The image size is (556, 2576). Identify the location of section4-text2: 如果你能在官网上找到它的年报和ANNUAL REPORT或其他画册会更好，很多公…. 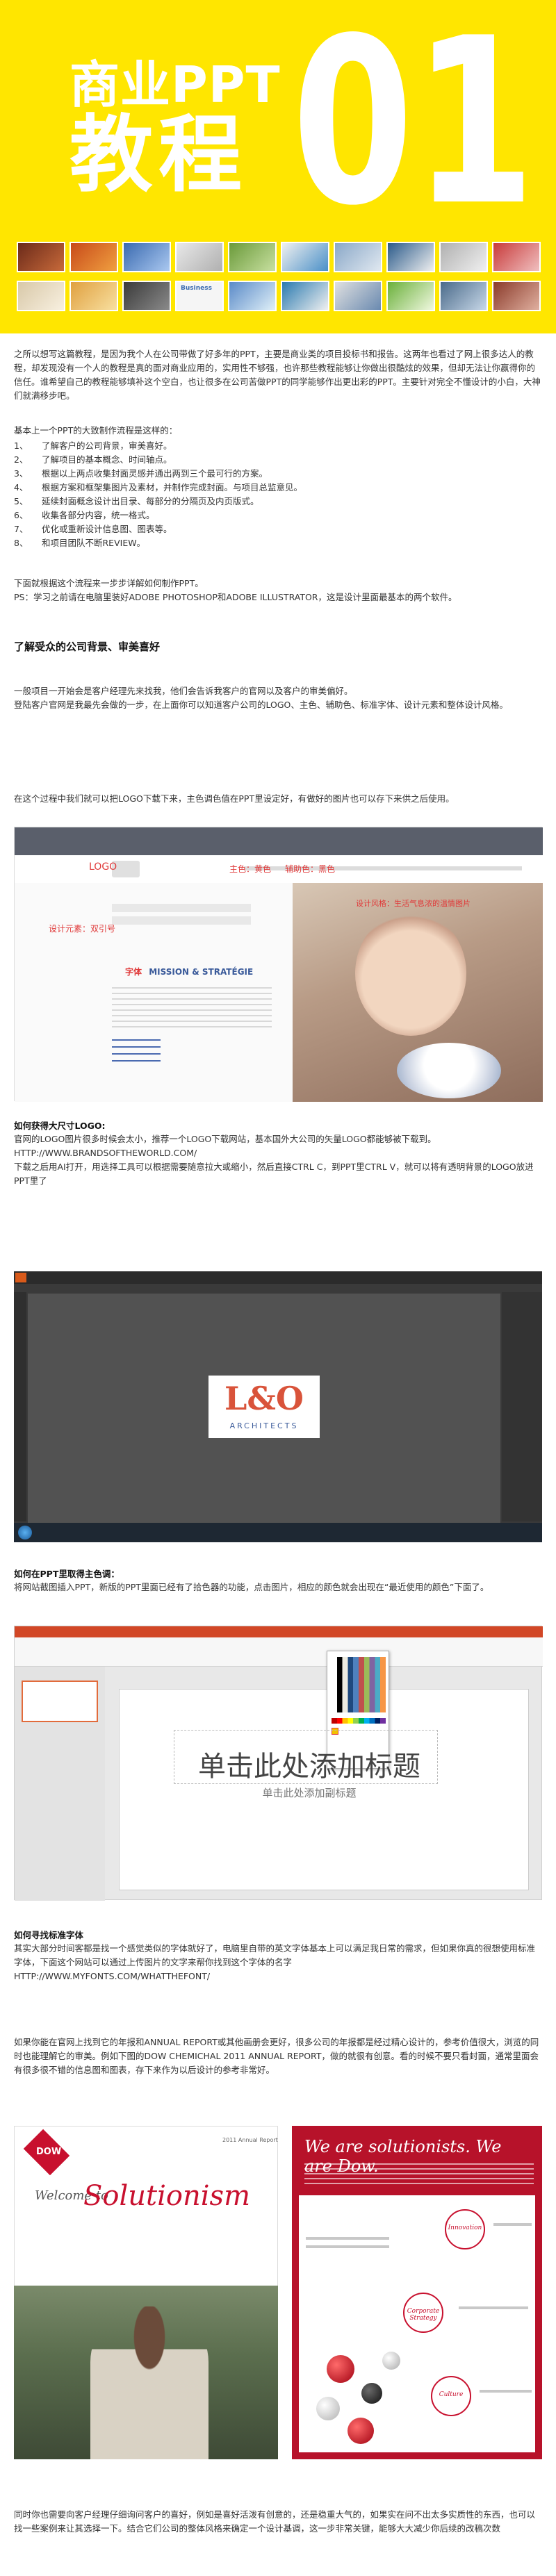
(278, 2056).